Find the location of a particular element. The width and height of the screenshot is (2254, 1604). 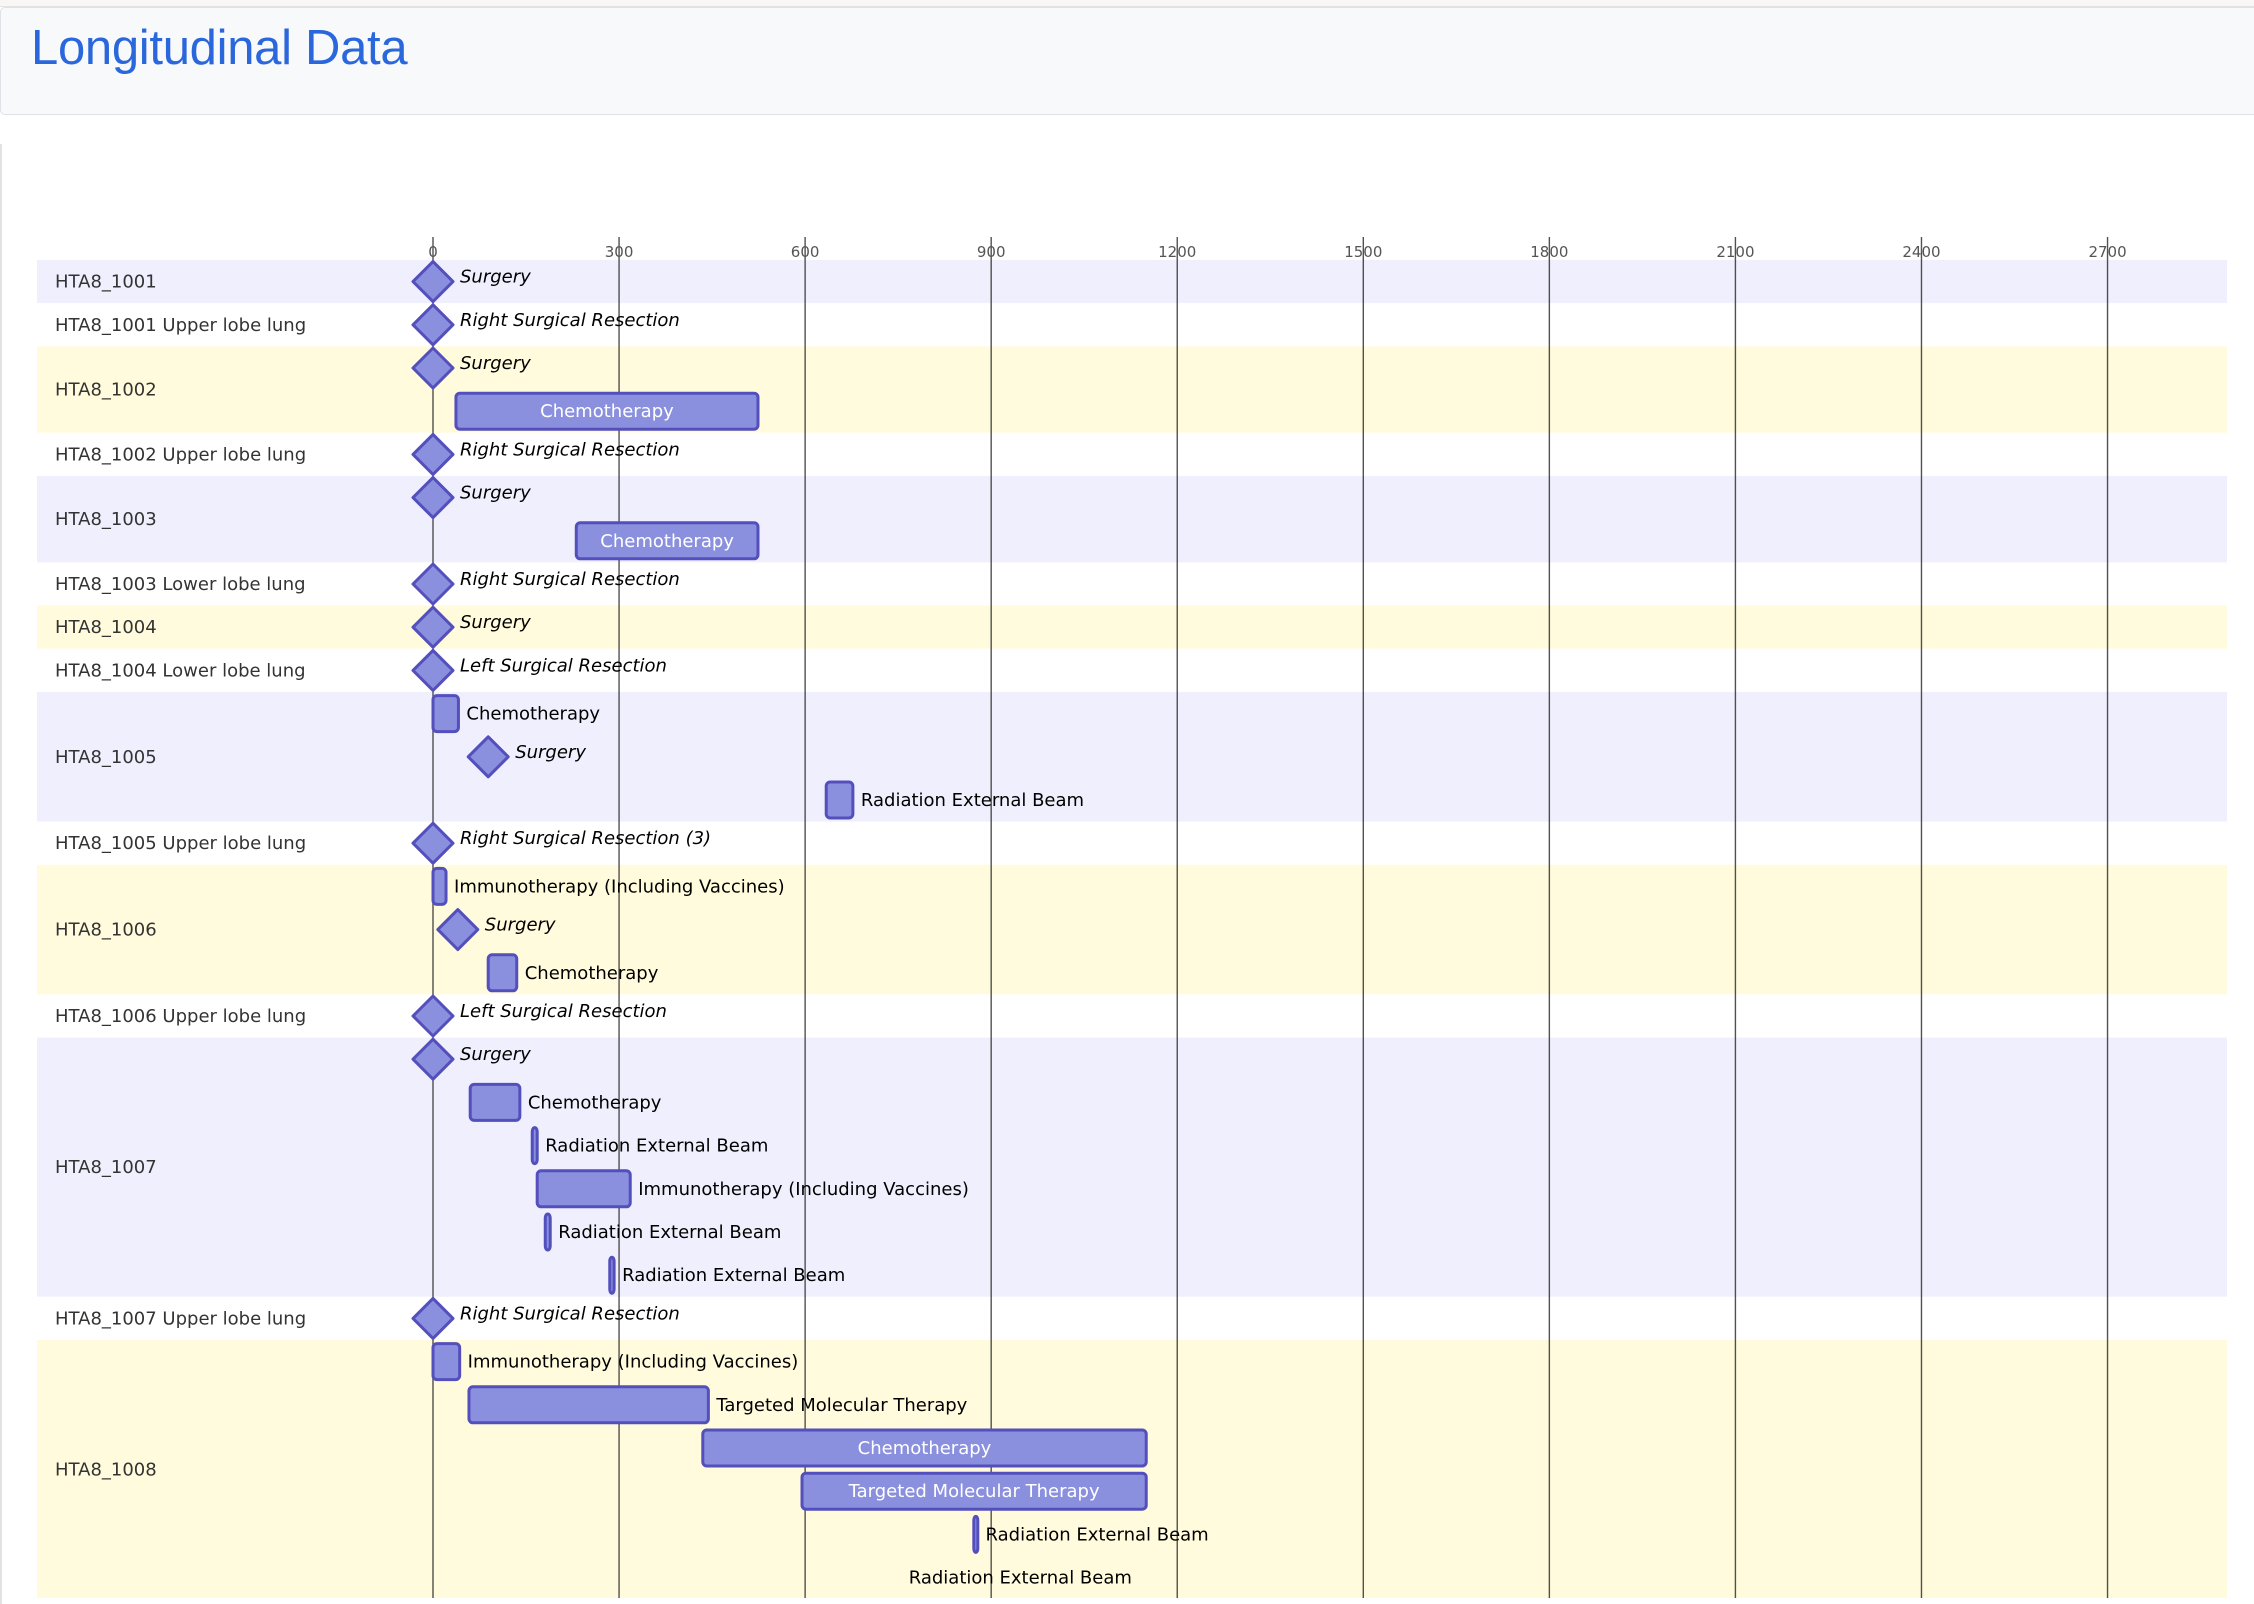

section-label: HTA8_1007 Upper lobe lung is located at coordinates (180, 1318).